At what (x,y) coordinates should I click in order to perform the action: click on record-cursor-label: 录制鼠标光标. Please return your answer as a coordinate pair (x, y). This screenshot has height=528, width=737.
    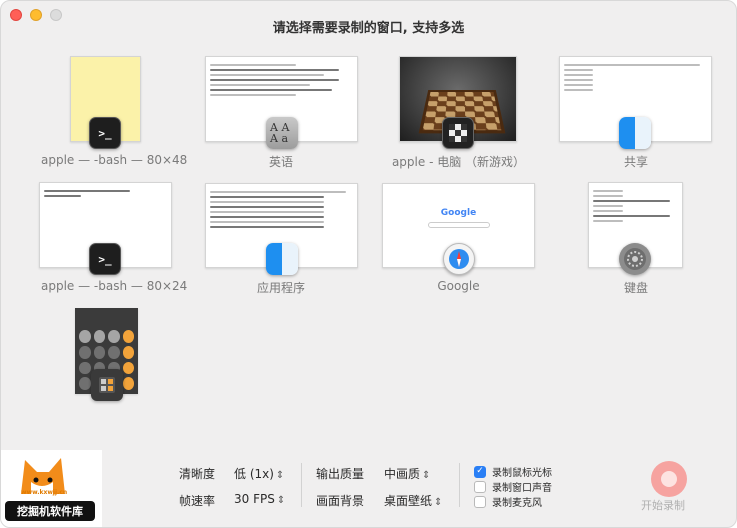
    Looking at the image, I should click on (522, 473).